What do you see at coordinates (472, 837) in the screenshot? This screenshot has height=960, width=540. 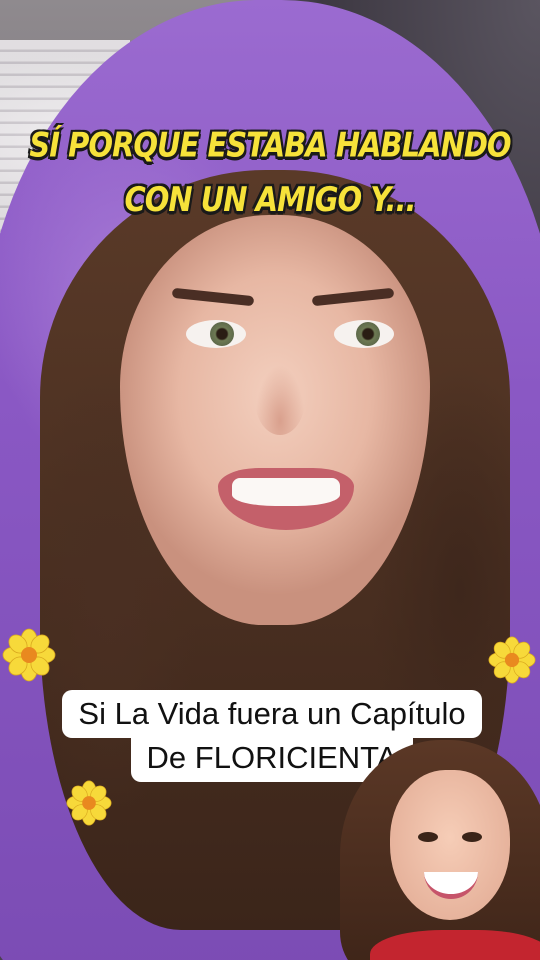 I see `inset-right-eye` at bounding box center [472, 837].